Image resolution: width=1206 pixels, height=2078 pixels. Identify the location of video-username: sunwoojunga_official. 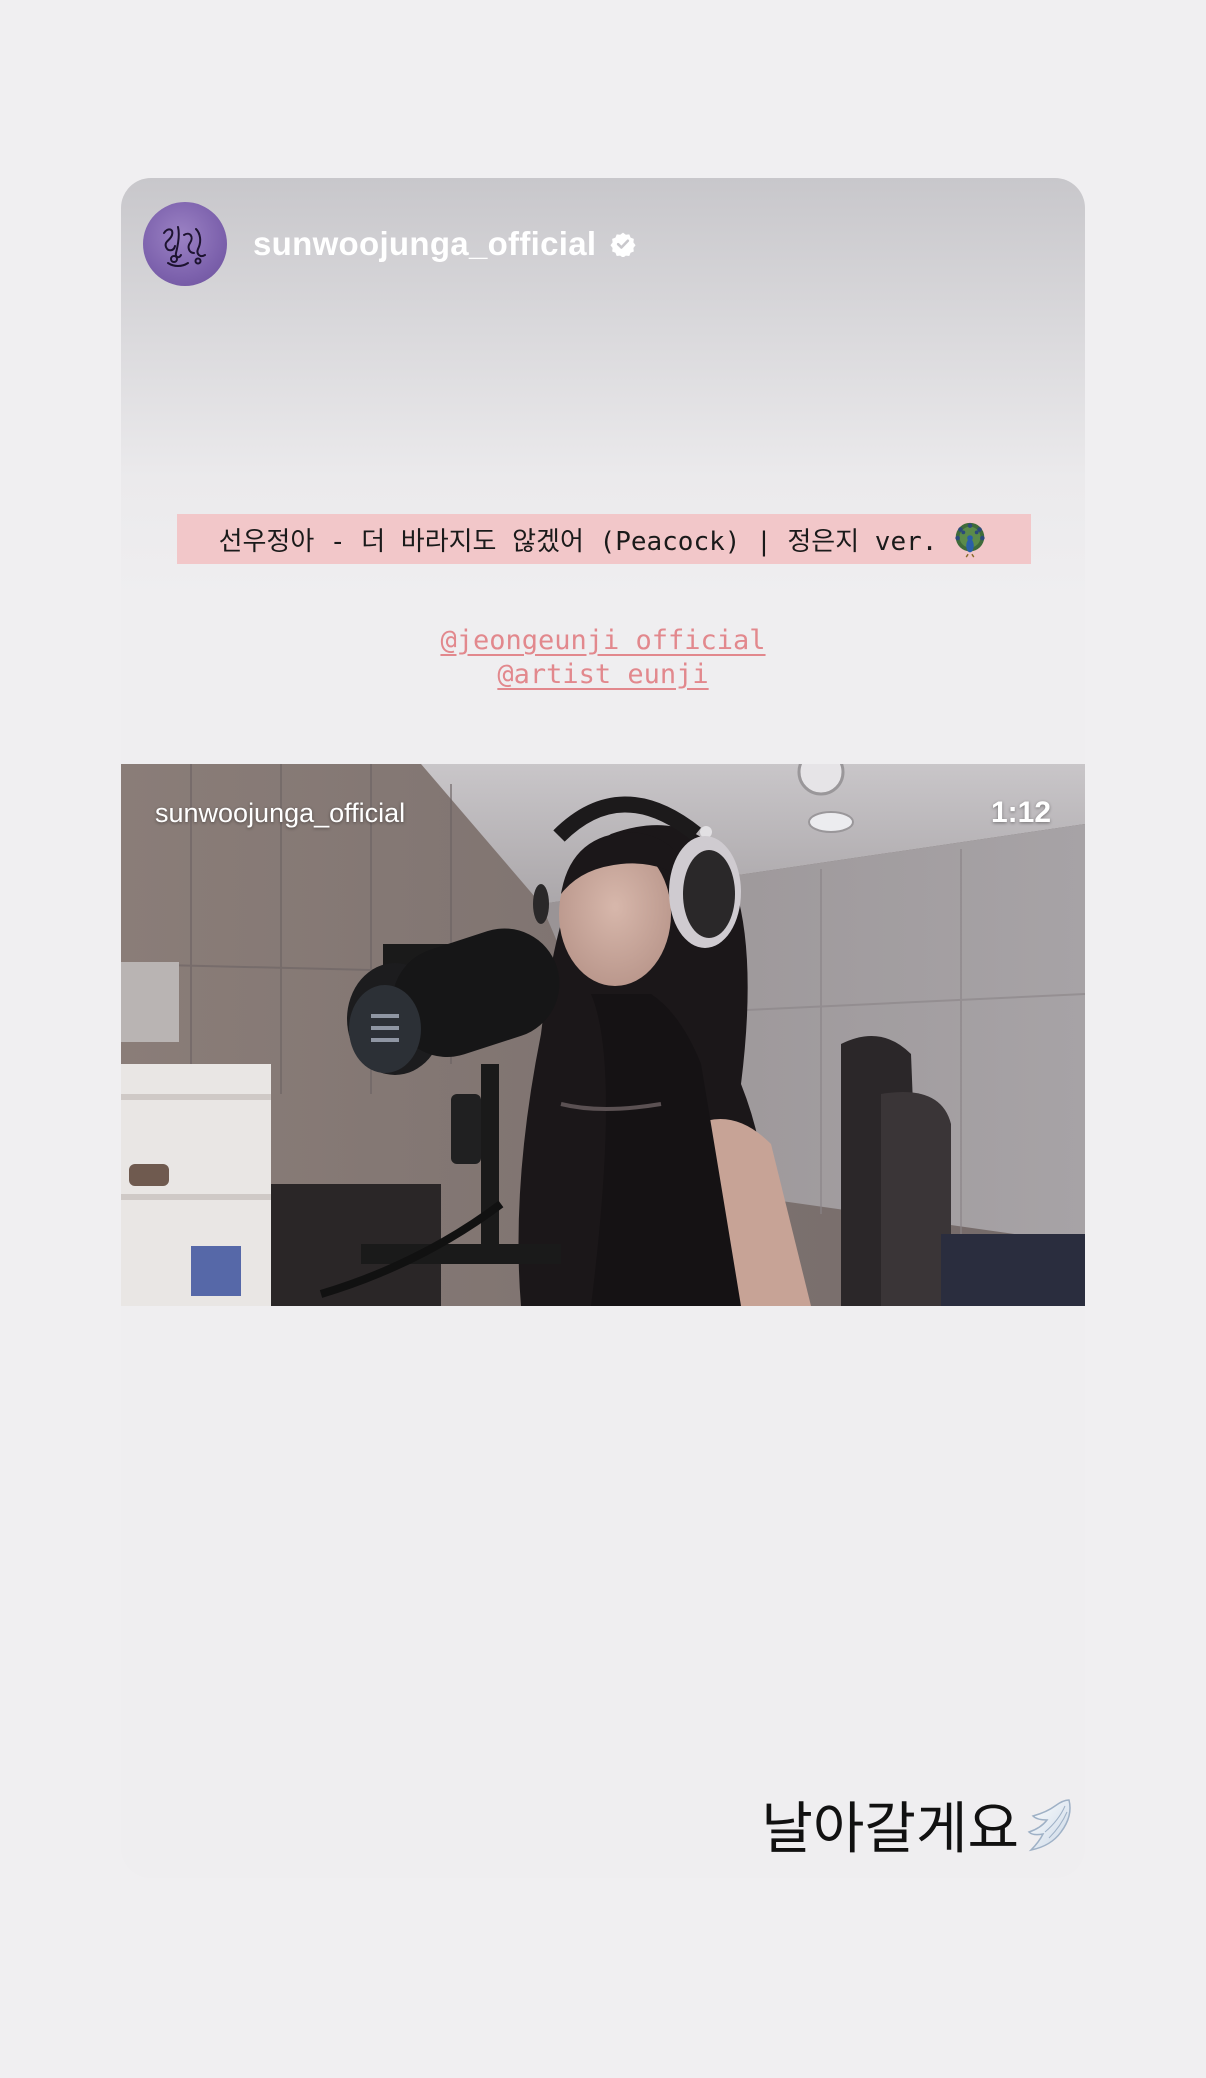
(280, 813).